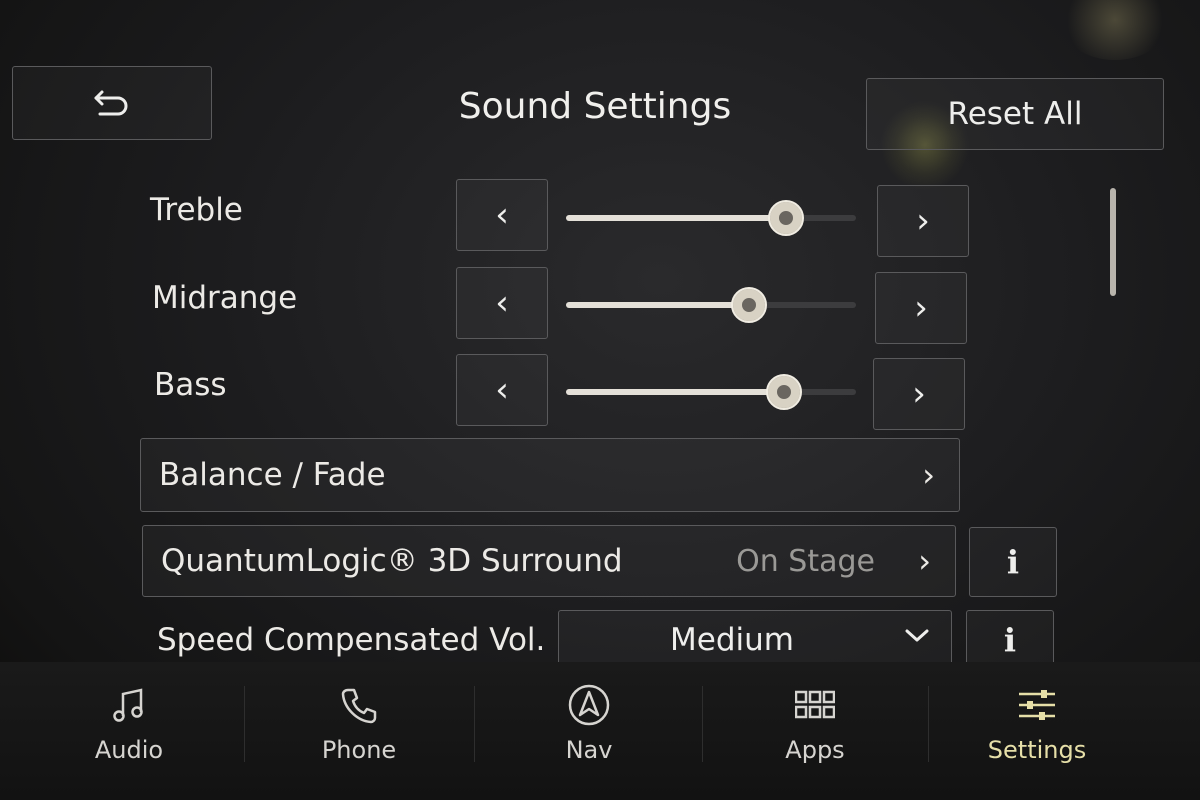 Image resolution: width=1200 pixels, height=800 pixels. I want to click on midrange-increase-button: ›, so click(921, 308).